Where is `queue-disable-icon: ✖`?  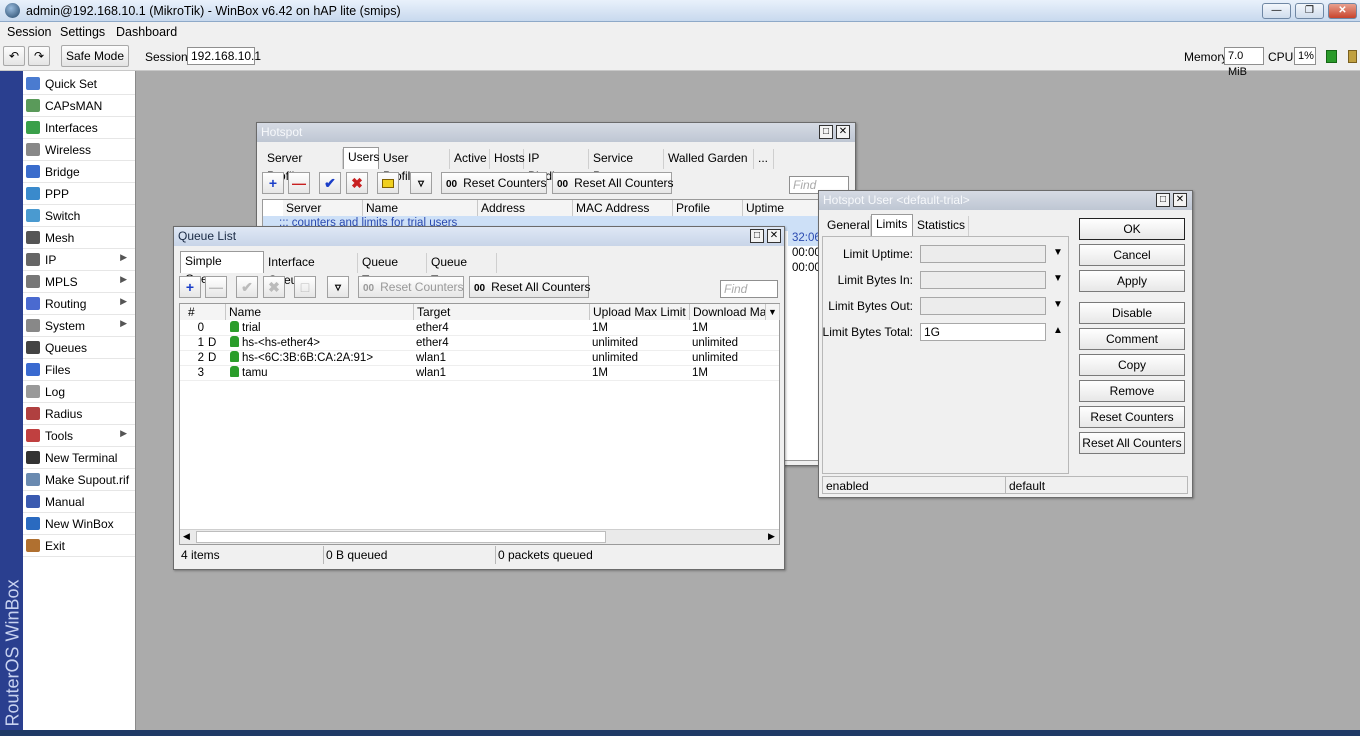
queue-disable-icon: ✖ is located at coordinates (274, 287).